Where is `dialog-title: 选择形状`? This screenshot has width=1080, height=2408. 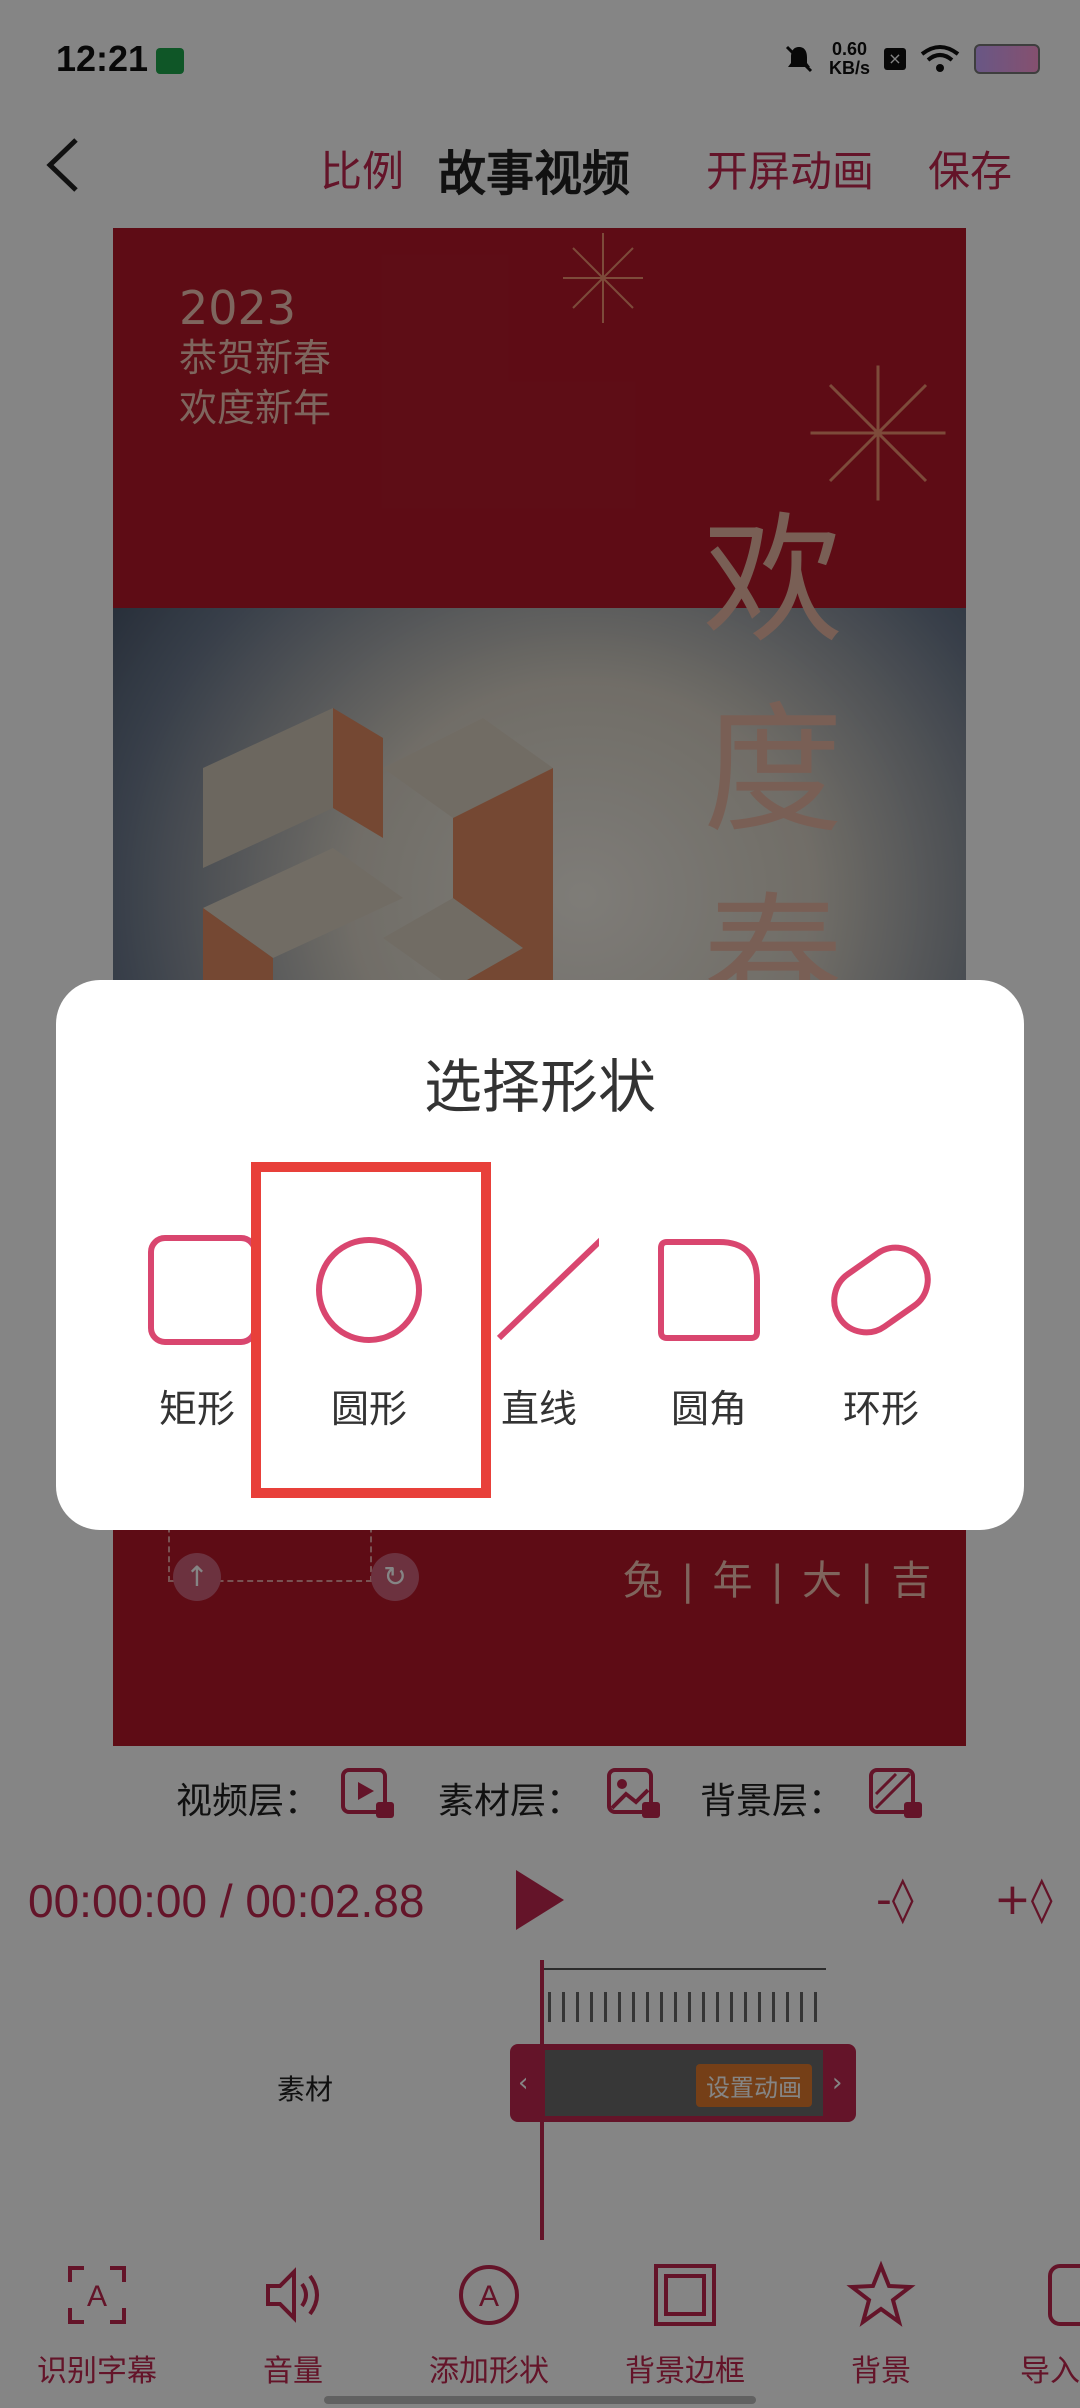 dialog-title: 选择形状 is located at coordinates (539, 1087).